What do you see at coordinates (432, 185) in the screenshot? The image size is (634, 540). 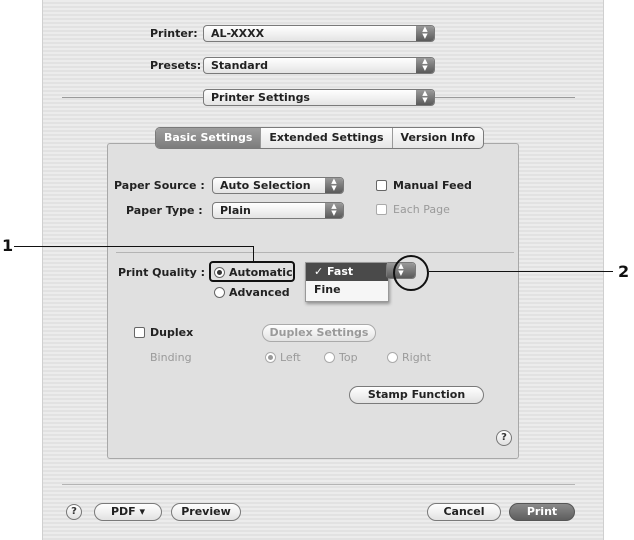 I see `manual-feed-label: Manual Feed` at bounding box center [432, 185].